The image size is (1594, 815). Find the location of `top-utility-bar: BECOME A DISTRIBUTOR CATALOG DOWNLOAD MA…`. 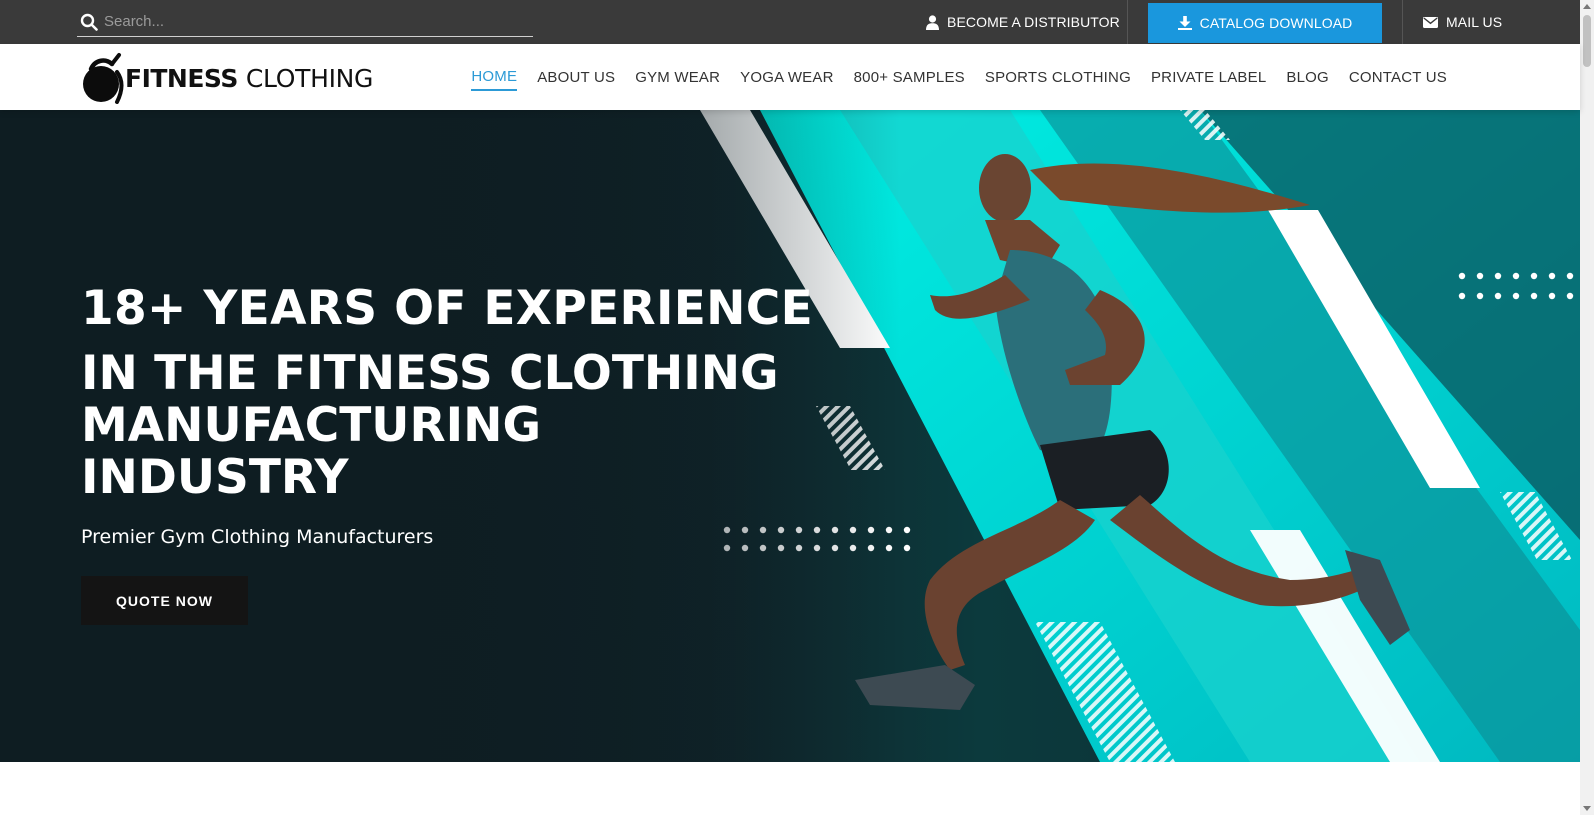

top-utility-bar: BECOME A DISTRIBUTOR CATALOG DOWNLOAD MA… is located at coordinates (790, 22).